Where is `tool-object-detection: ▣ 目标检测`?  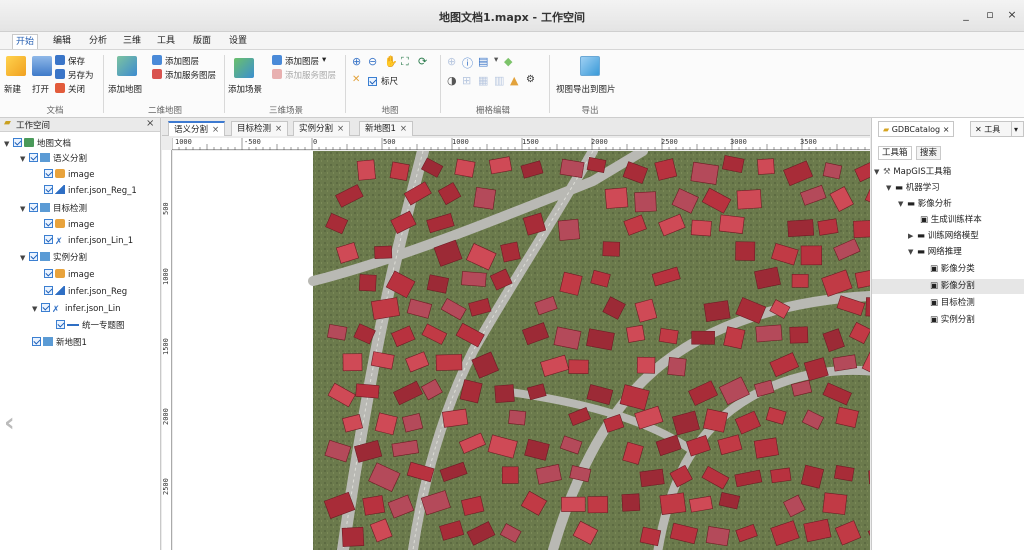
tool-object-detection: ▣ 目标检测 is located at coordinates (948, 303).